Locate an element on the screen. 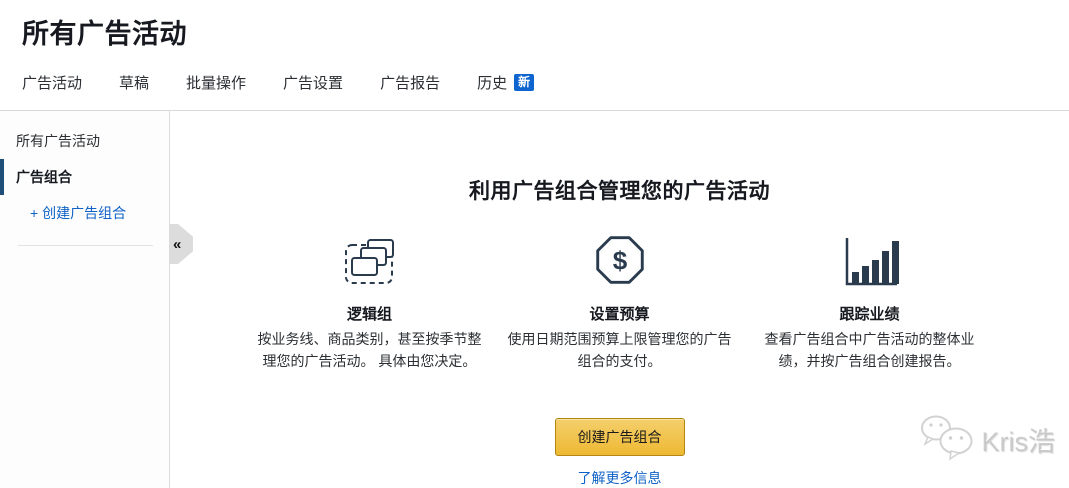  budget-dollar-octagon-icon: $ is located at coordinates (620, 261).